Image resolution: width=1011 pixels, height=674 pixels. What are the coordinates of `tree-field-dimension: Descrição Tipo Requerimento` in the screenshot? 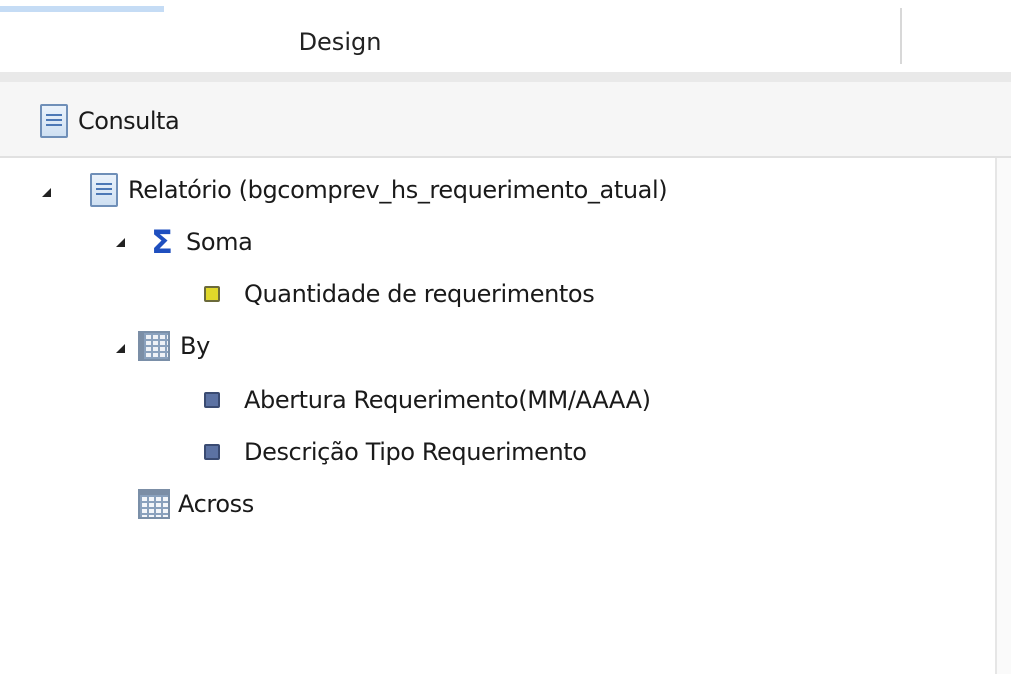 It's located at (395, 452).